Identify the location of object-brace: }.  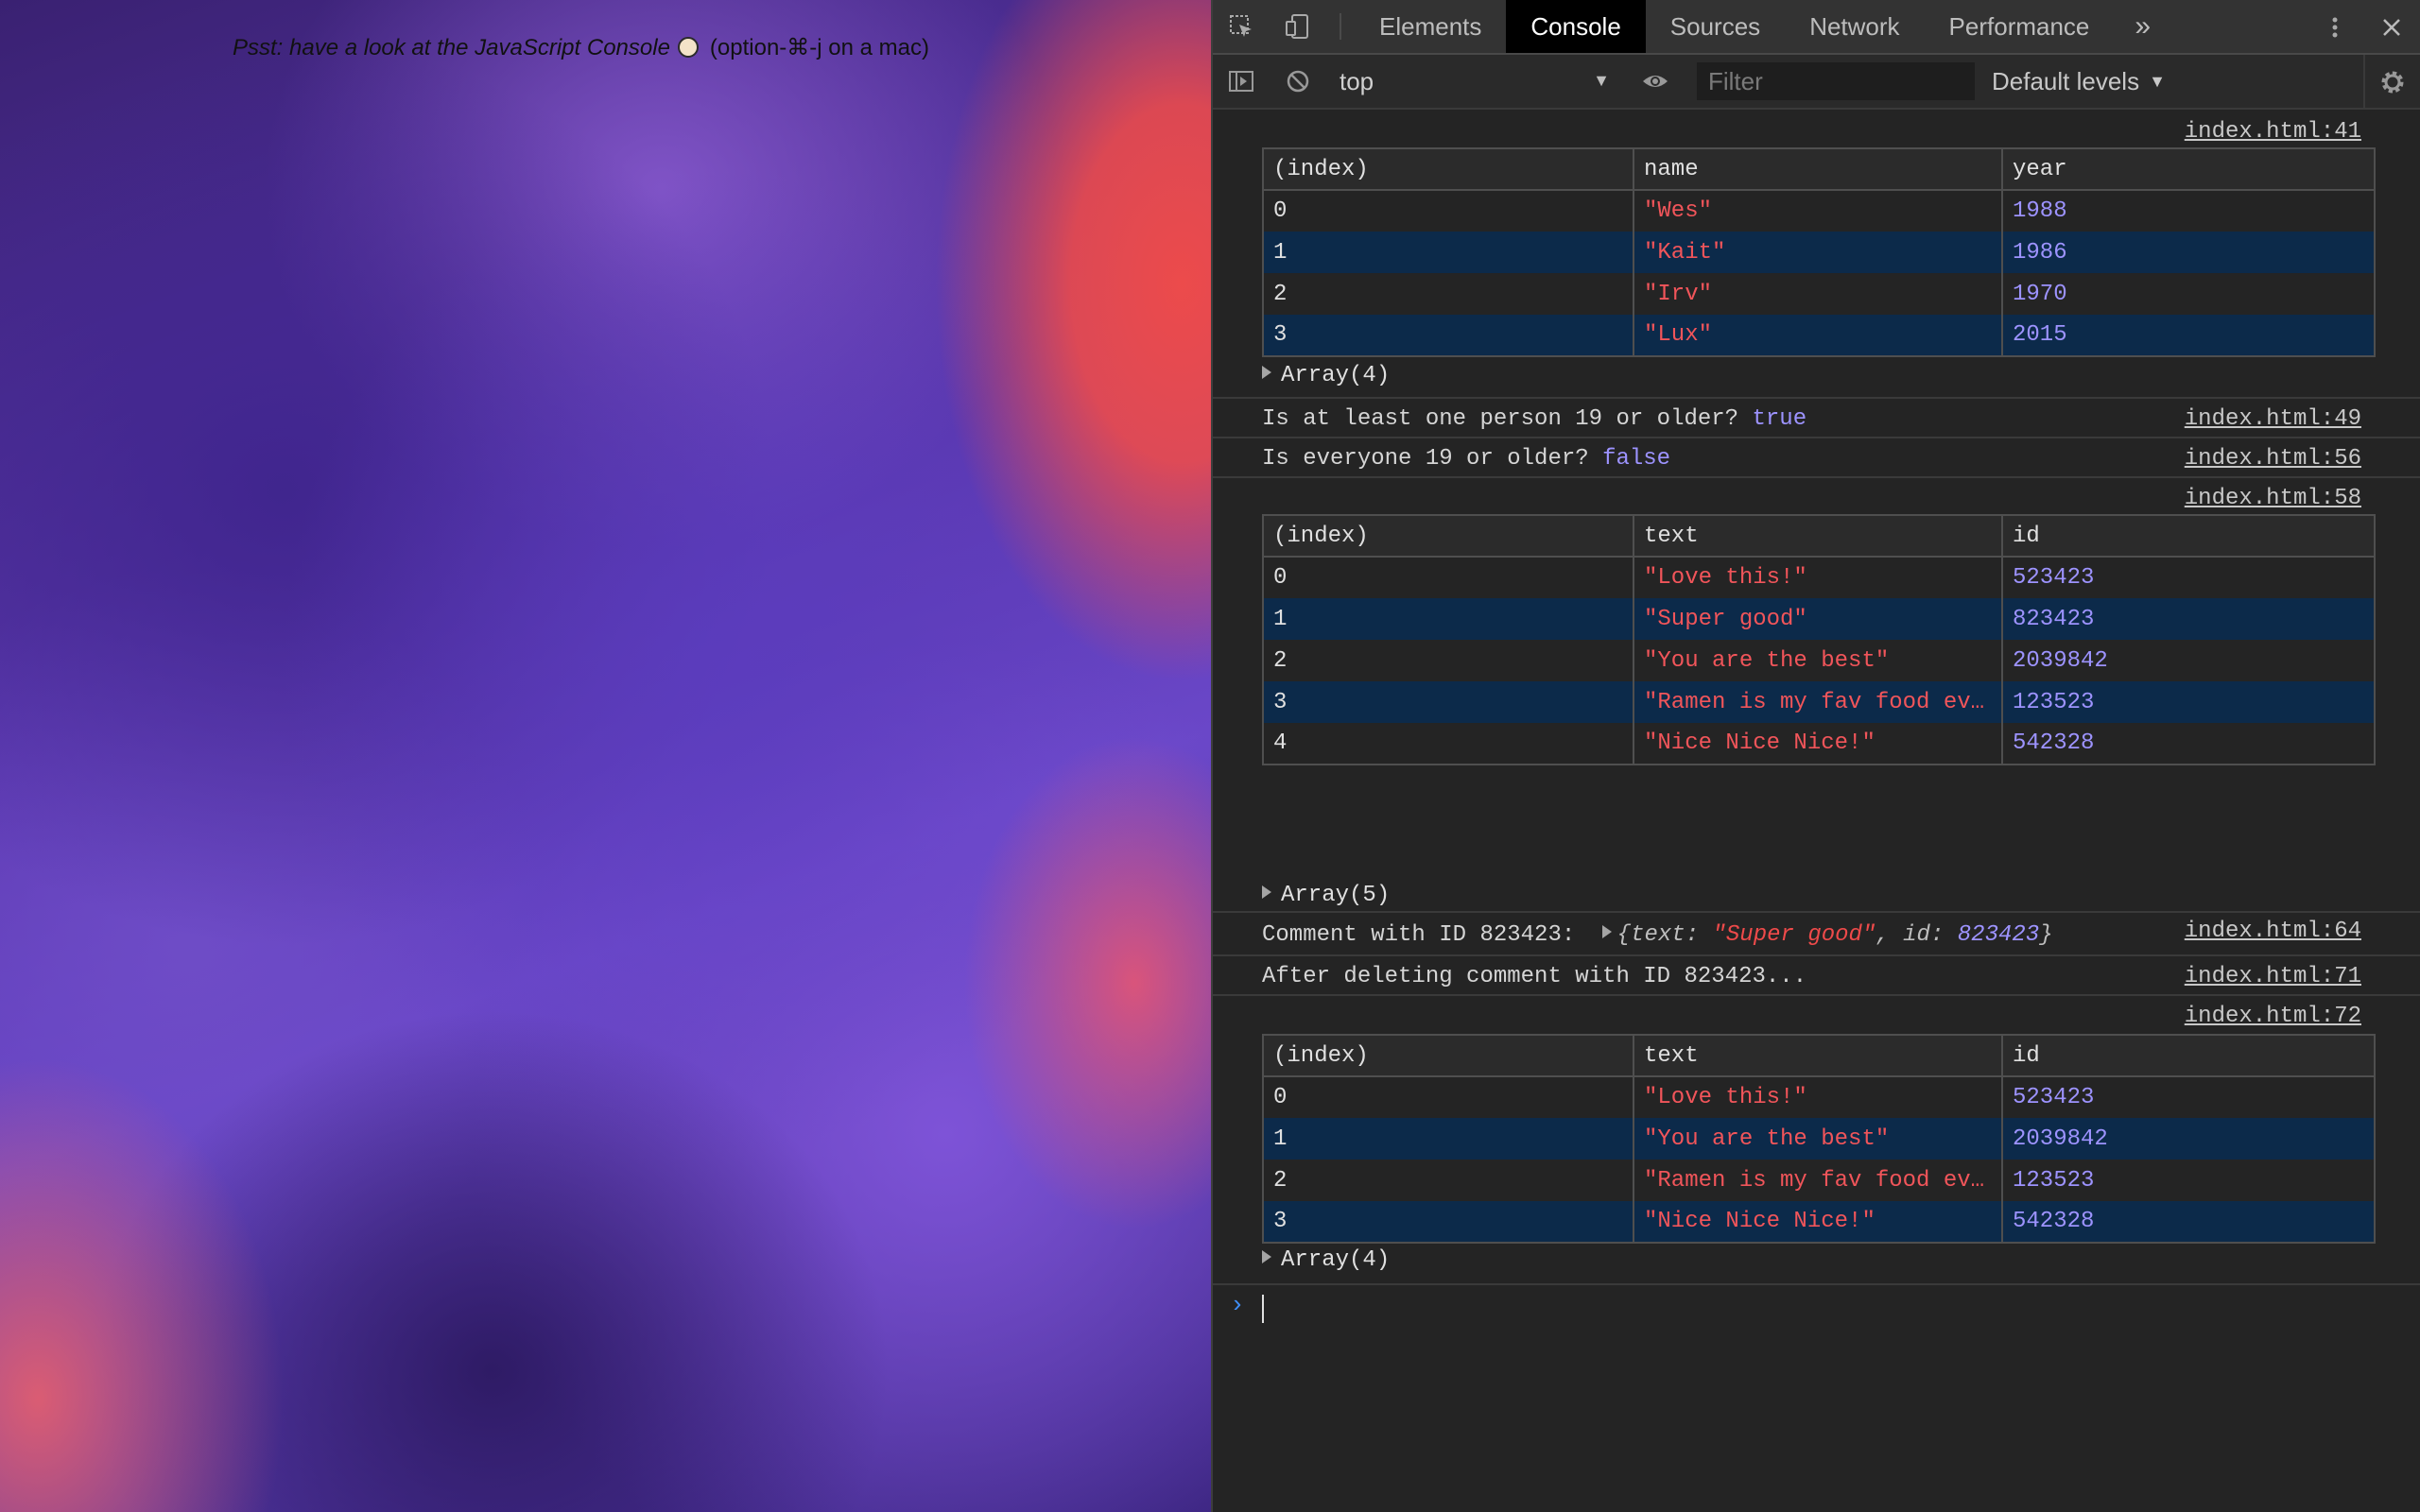
(2046, 935).